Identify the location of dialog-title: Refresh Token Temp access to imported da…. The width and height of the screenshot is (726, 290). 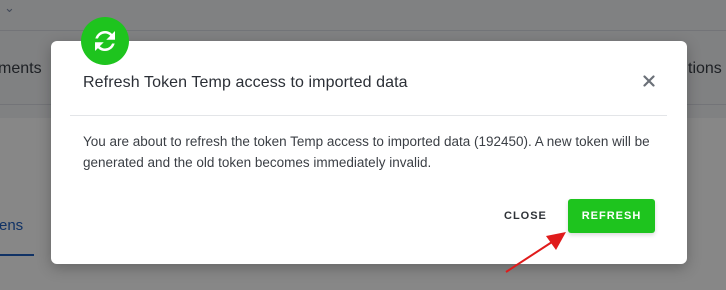
(245, 82).